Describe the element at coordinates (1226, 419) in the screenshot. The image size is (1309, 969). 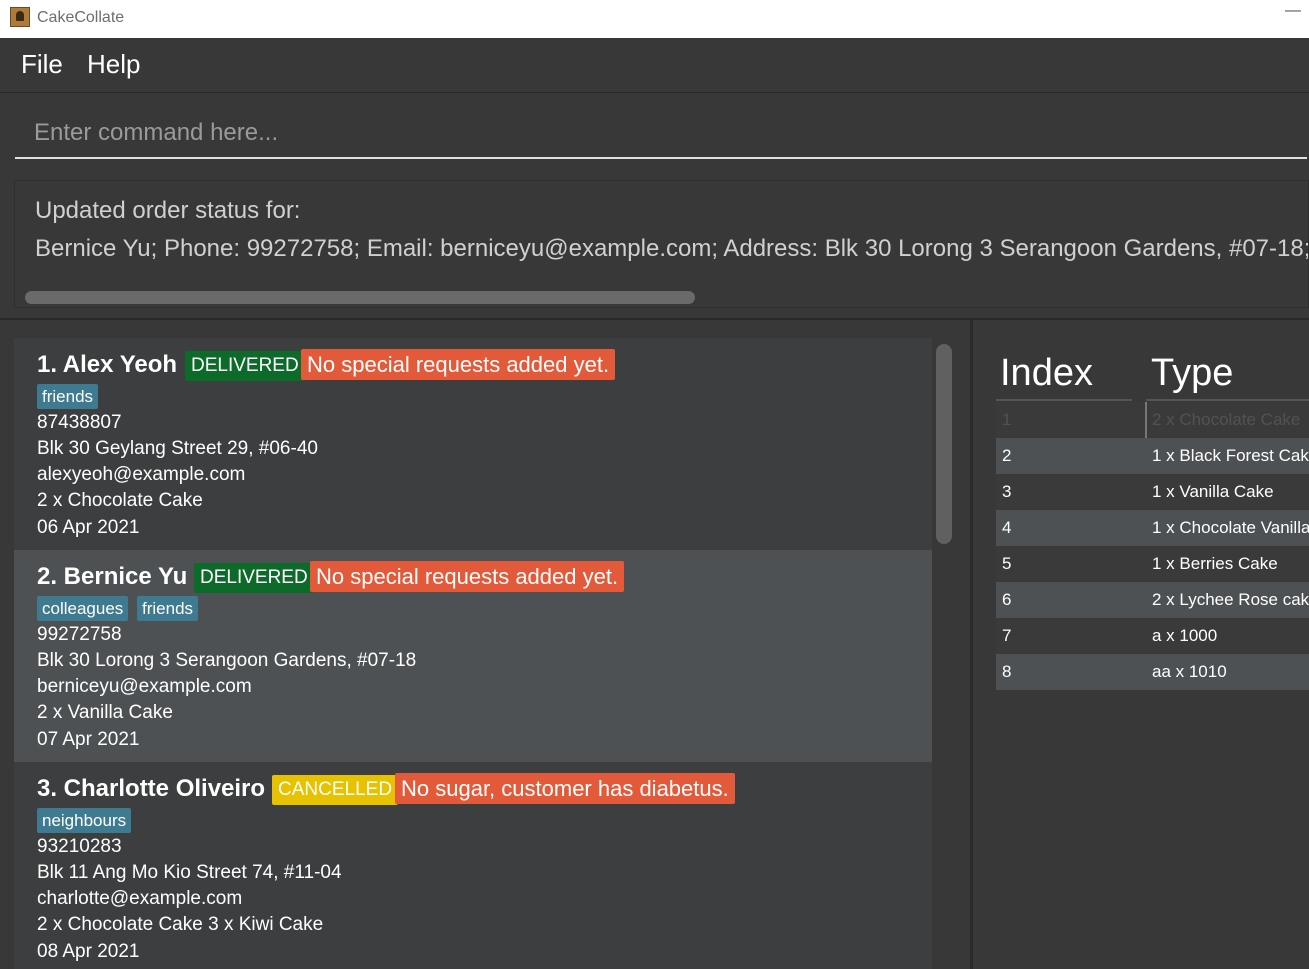
I see `row-type: 2 x Chocolate Cake` at that location.